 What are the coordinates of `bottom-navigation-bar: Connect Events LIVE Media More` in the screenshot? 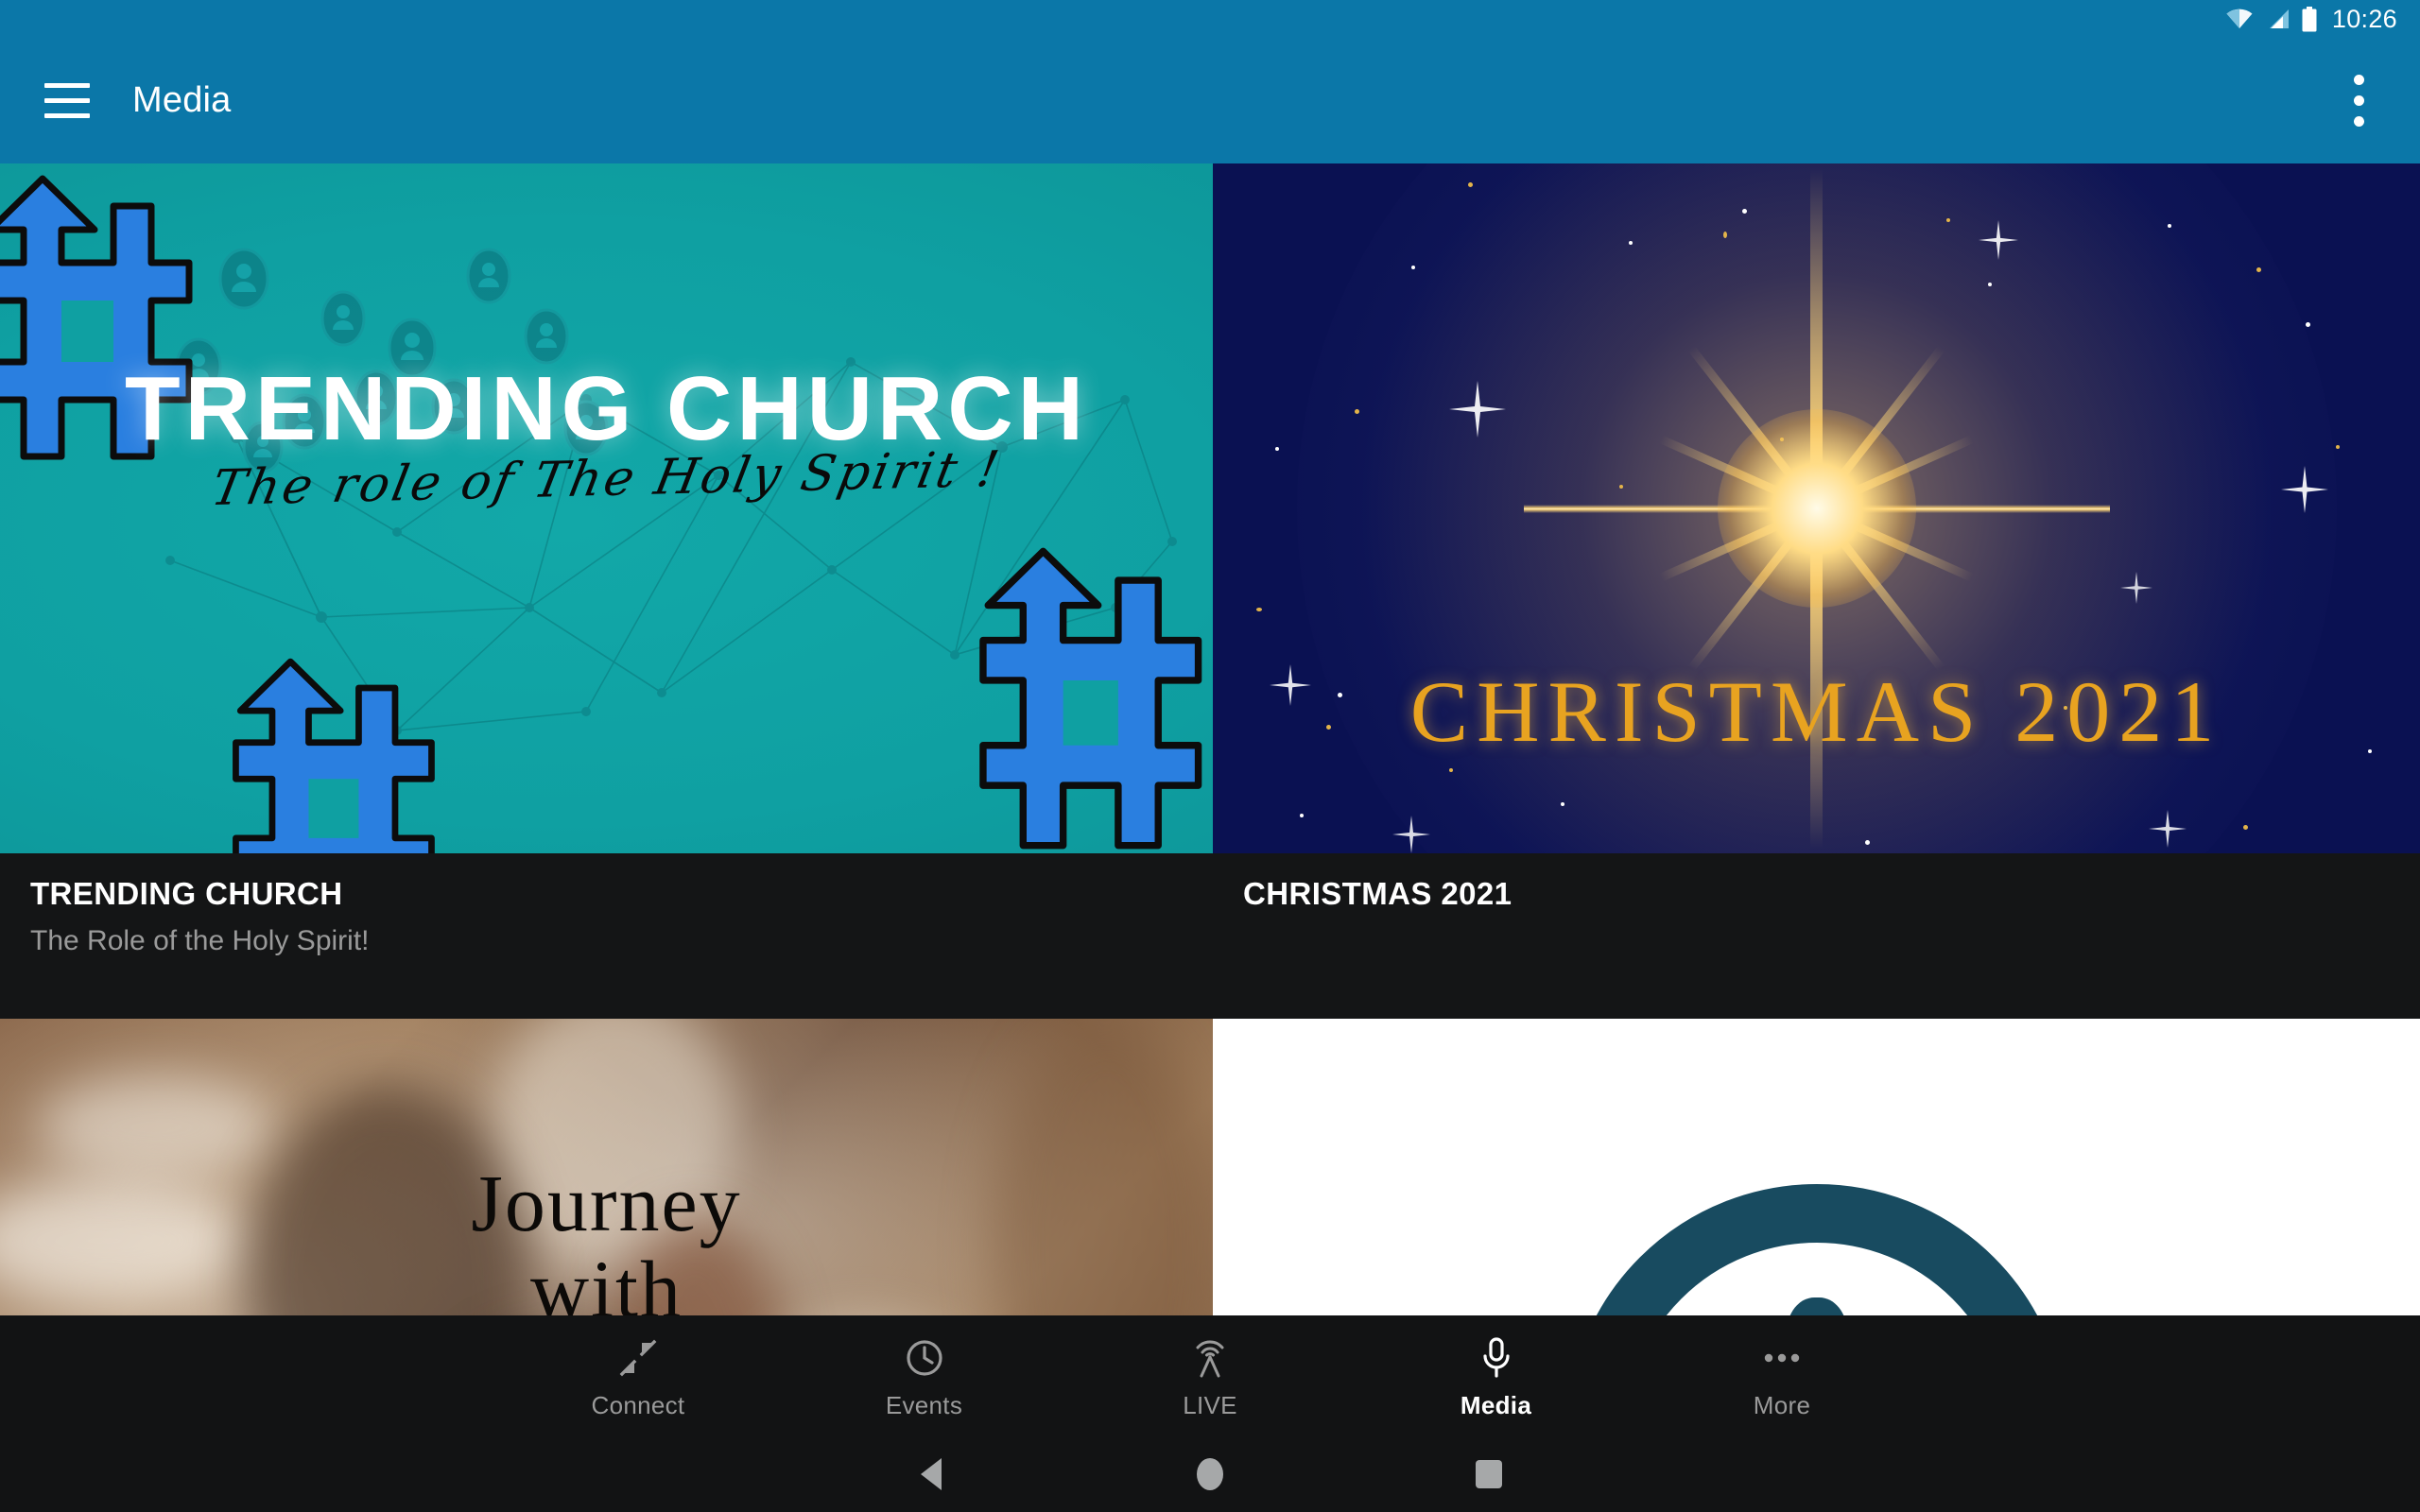 It's located at (1210, 1375).